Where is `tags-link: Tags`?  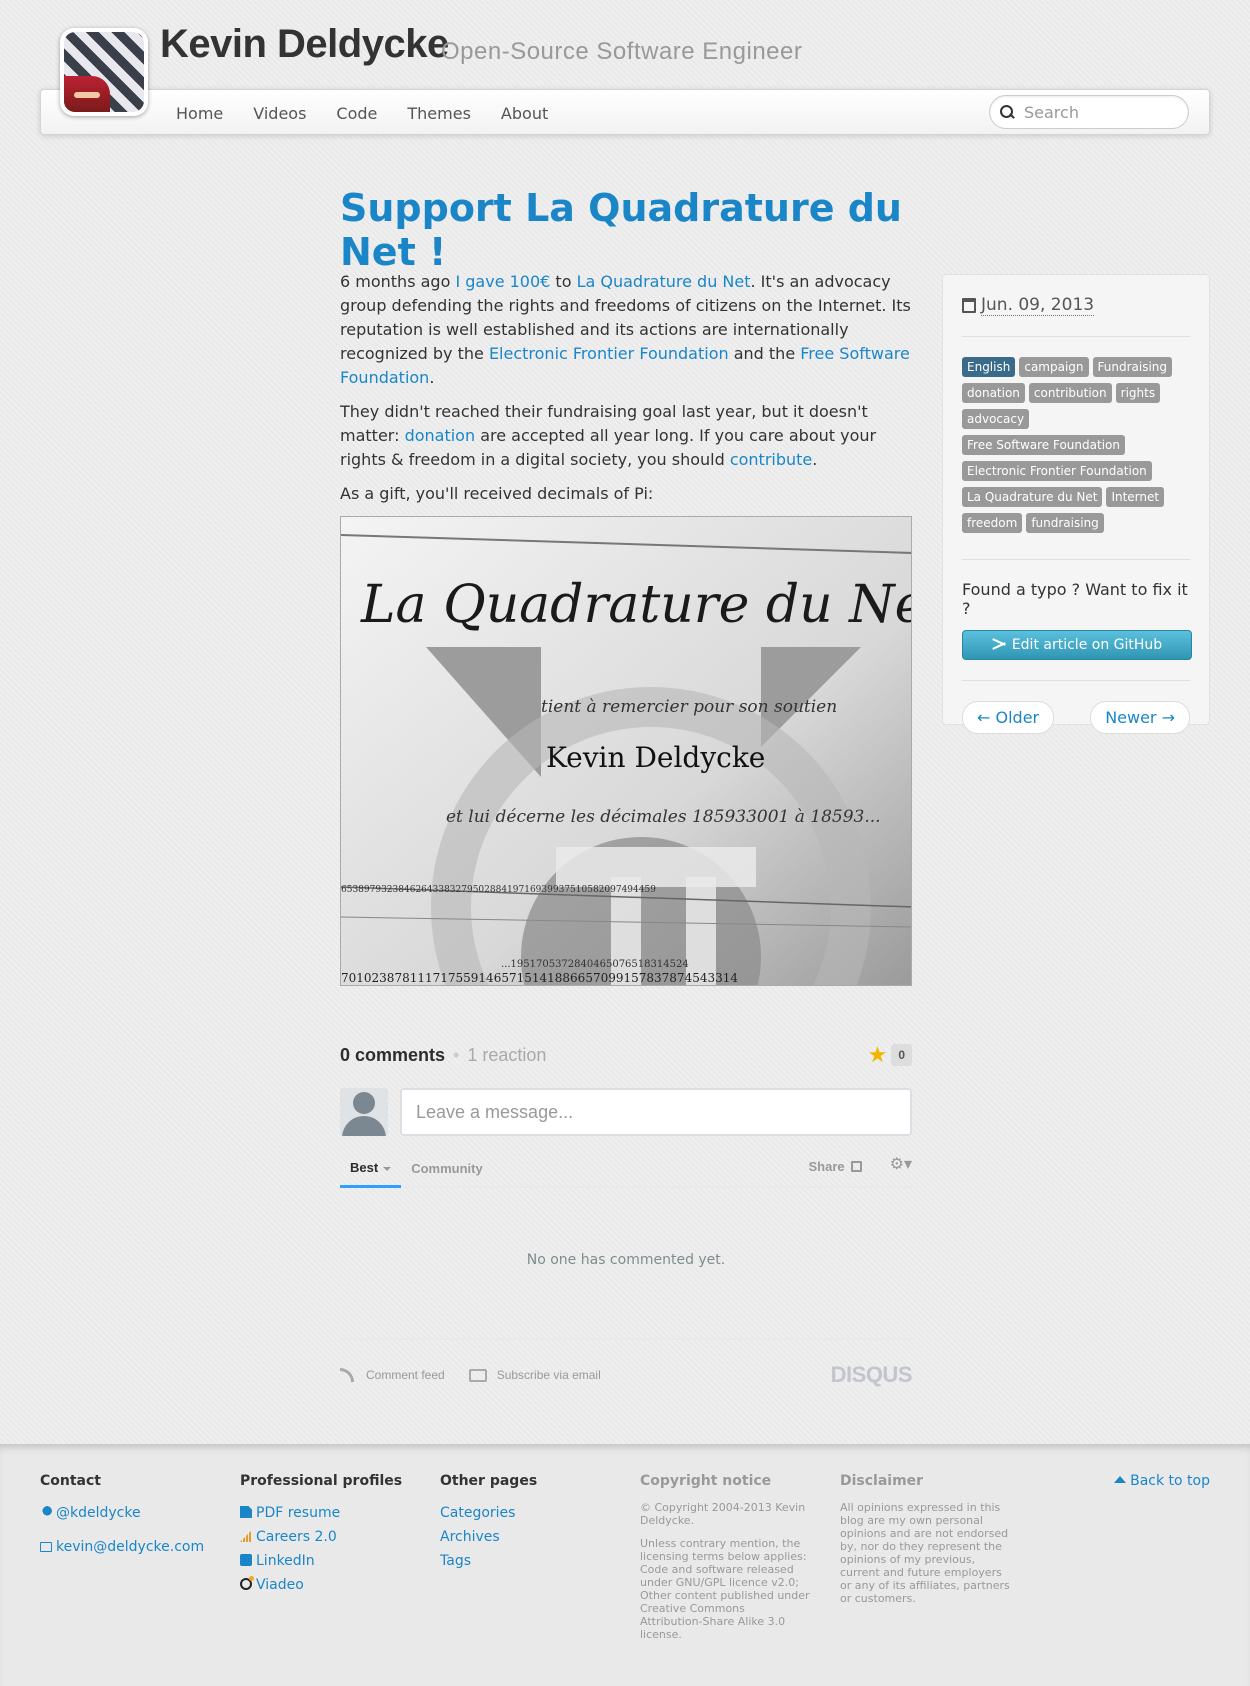 tags-link: Tags is located at coordinates (488, 1561).